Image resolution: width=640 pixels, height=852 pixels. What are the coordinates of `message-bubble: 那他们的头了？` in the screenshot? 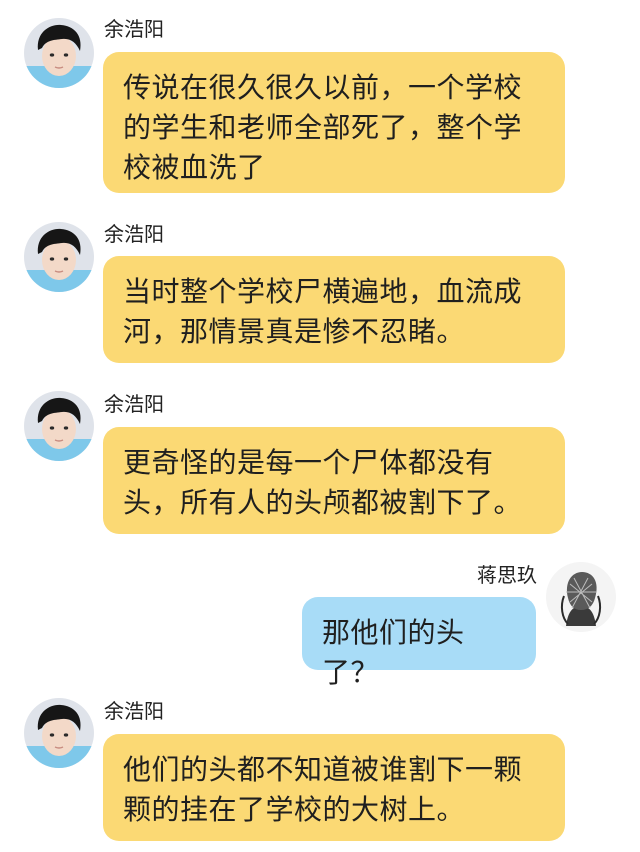 It's located at (419, 643).